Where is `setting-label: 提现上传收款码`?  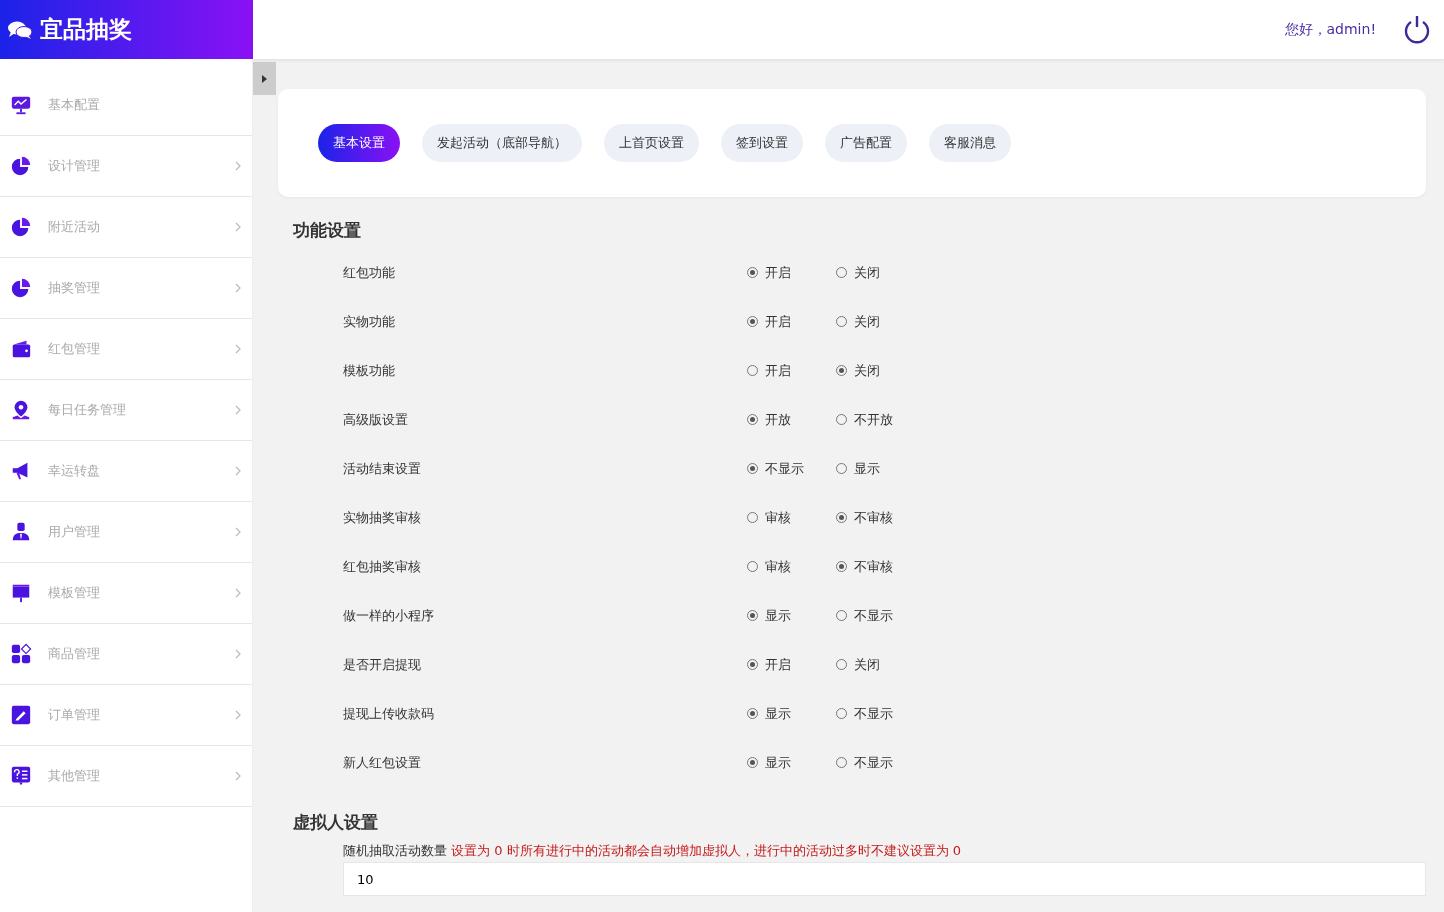
setting-label: 提现上传收款码 is located at coordinates (389, 713).